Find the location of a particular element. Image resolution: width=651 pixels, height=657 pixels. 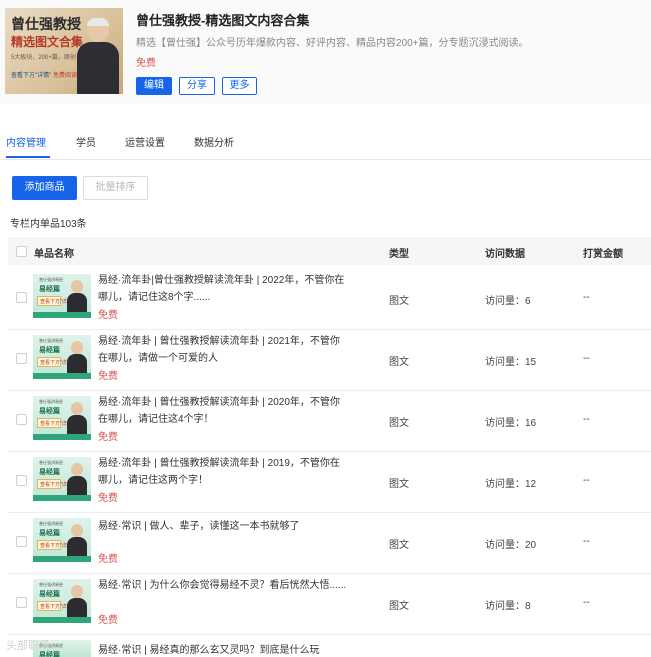

share-button: 分享 is located at coordinates (197, 86).